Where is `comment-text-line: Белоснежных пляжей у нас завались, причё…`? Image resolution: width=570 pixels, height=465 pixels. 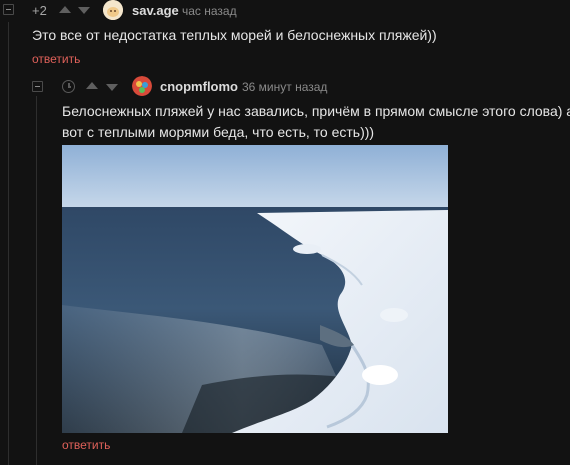 comment-text-line: Белоснежных пляжей у нас завались, причё… is located at coordinates (316, 111).